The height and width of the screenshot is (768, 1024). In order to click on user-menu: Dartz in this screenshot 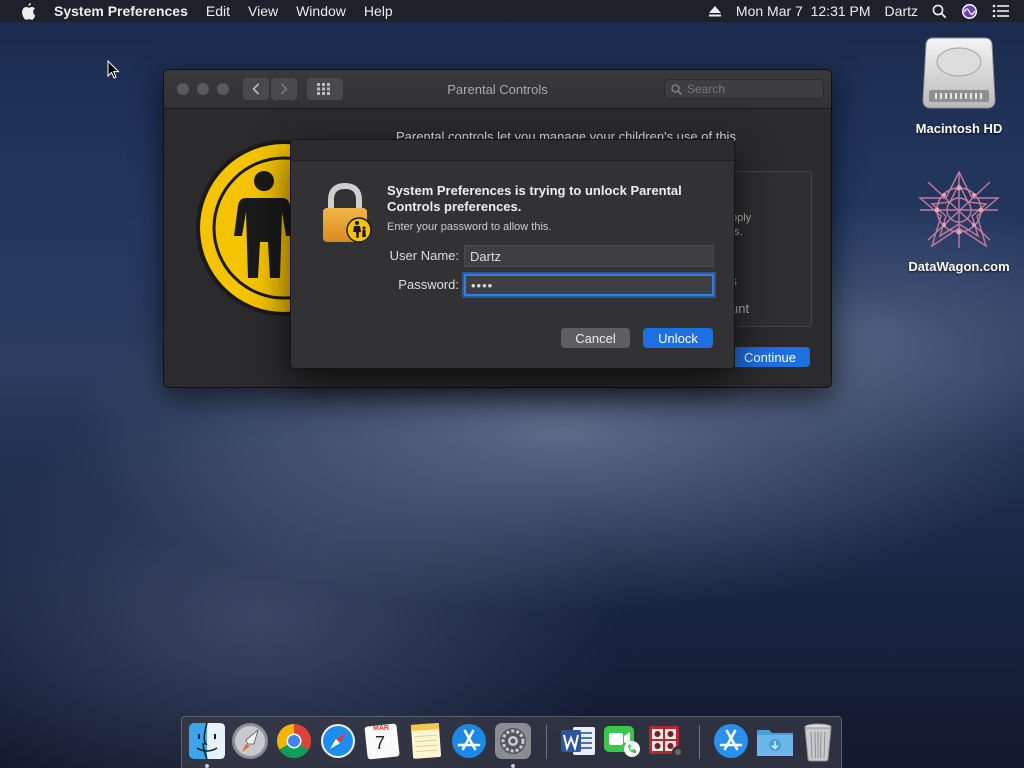, I will do `click(901, 11)`.